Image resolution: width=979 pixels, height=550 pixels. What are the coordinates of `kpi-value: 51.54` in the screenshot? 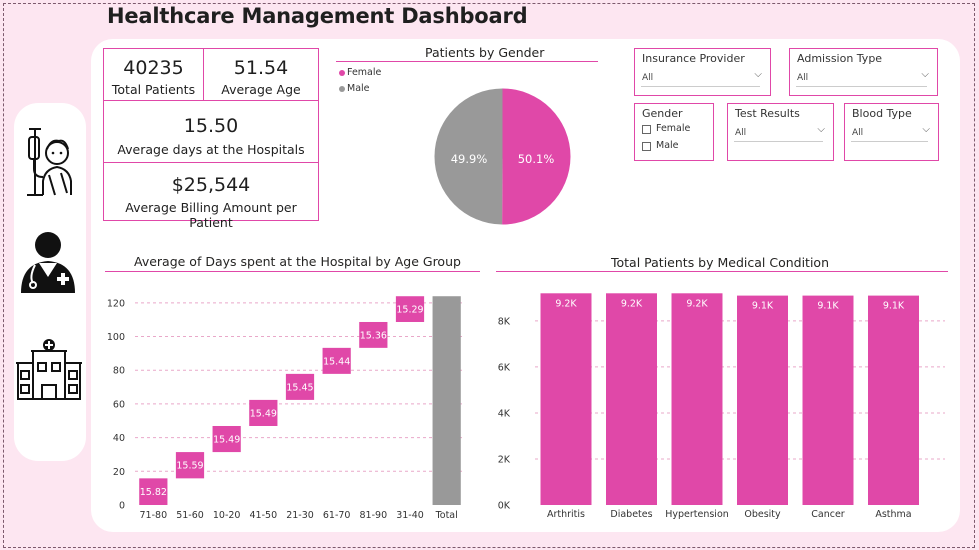 It's located at (261, 68).